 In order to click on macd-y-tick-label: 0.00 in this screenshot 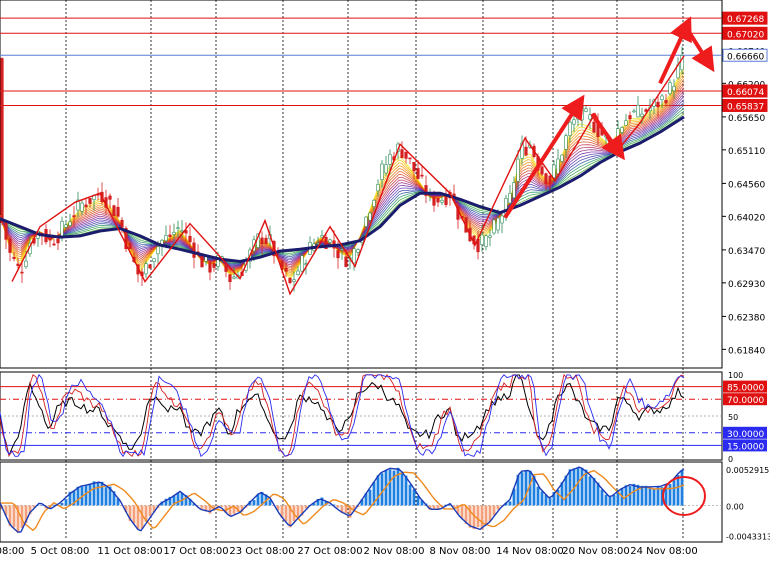, I will do `click(735, 506)`.